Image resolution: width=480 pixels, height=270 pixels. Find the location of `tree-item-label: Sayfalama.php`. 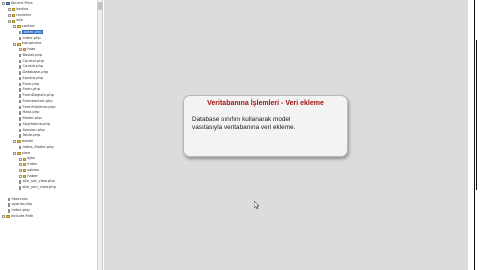

tree-item-label: Sayfalama.php is located at coordinates (36, 123).